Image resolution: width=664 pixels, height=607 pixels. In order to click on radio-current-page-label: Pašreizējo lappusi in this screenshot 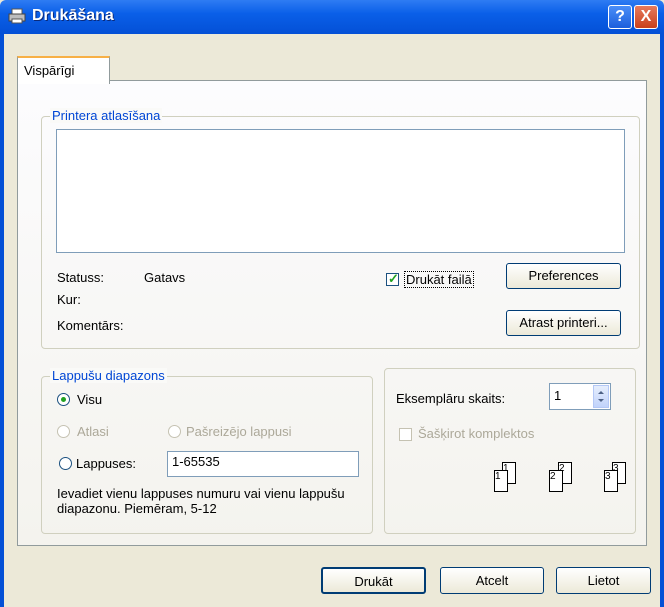, I will do `click(239, 431)`.